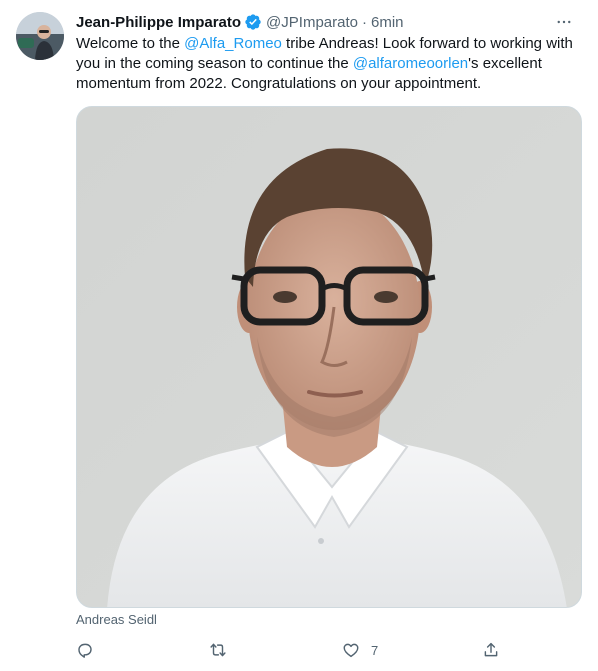 The image size is (598, 671). I want to click on like-button: 7, so click(360, 650).